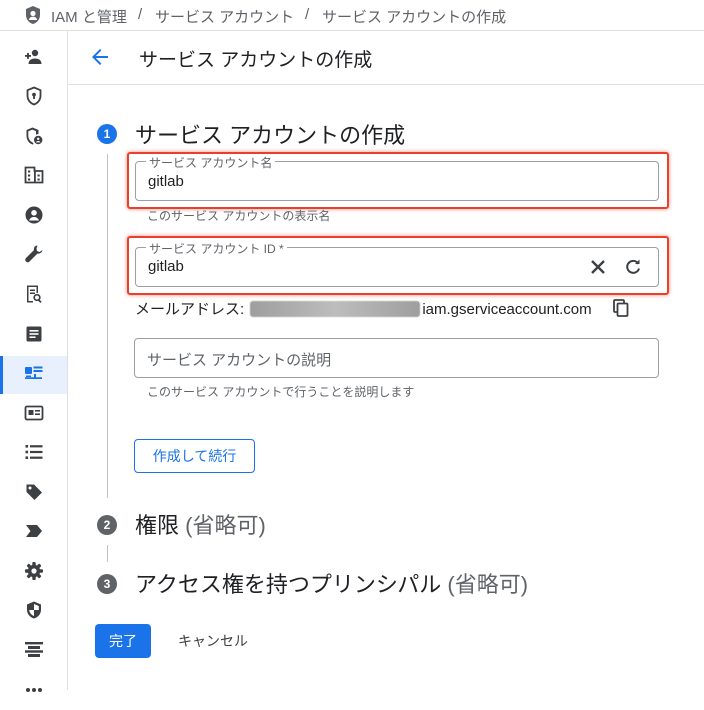 The height and width of the screenshot is (710, 704). What do you see at coordinates (239, 359) in the screenshot?
I see `service-account-description-placeholder: サービス アカウントの説明` at bounding box center [239, 359].